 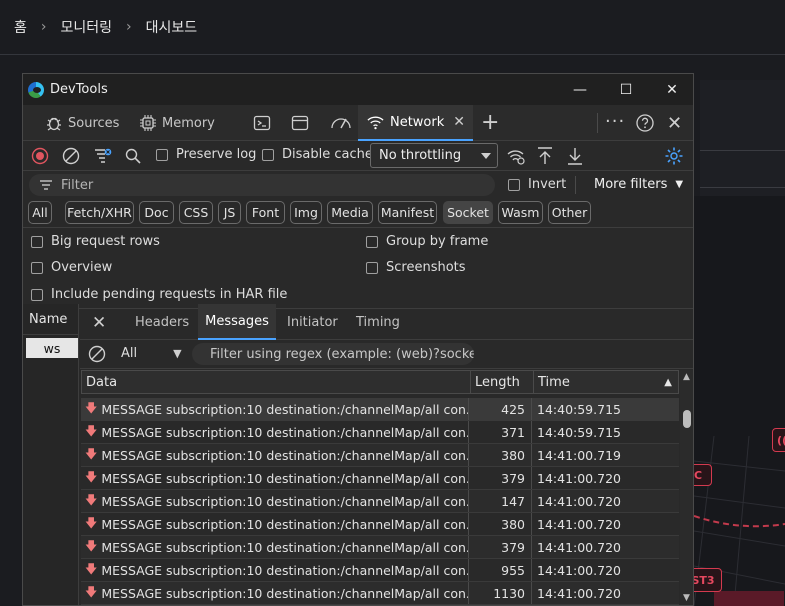 I want to click on close-tab-icon: ✕, so click(x=459, y=122).